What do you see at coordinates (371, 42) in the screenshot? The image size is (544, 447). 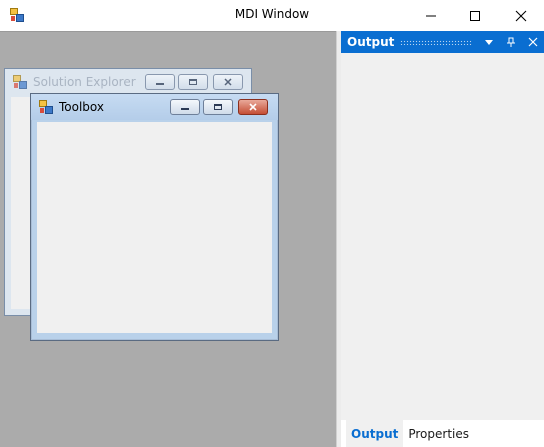 I see `dock-title: Output` at bounding box center [371, 42].